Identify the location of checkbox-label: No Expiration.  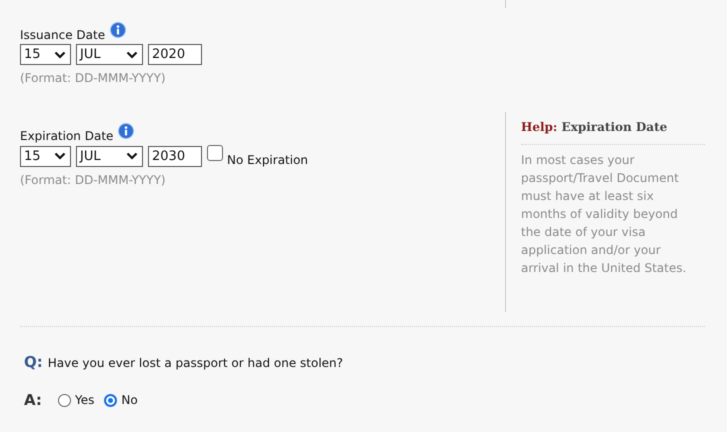
(267, 160).